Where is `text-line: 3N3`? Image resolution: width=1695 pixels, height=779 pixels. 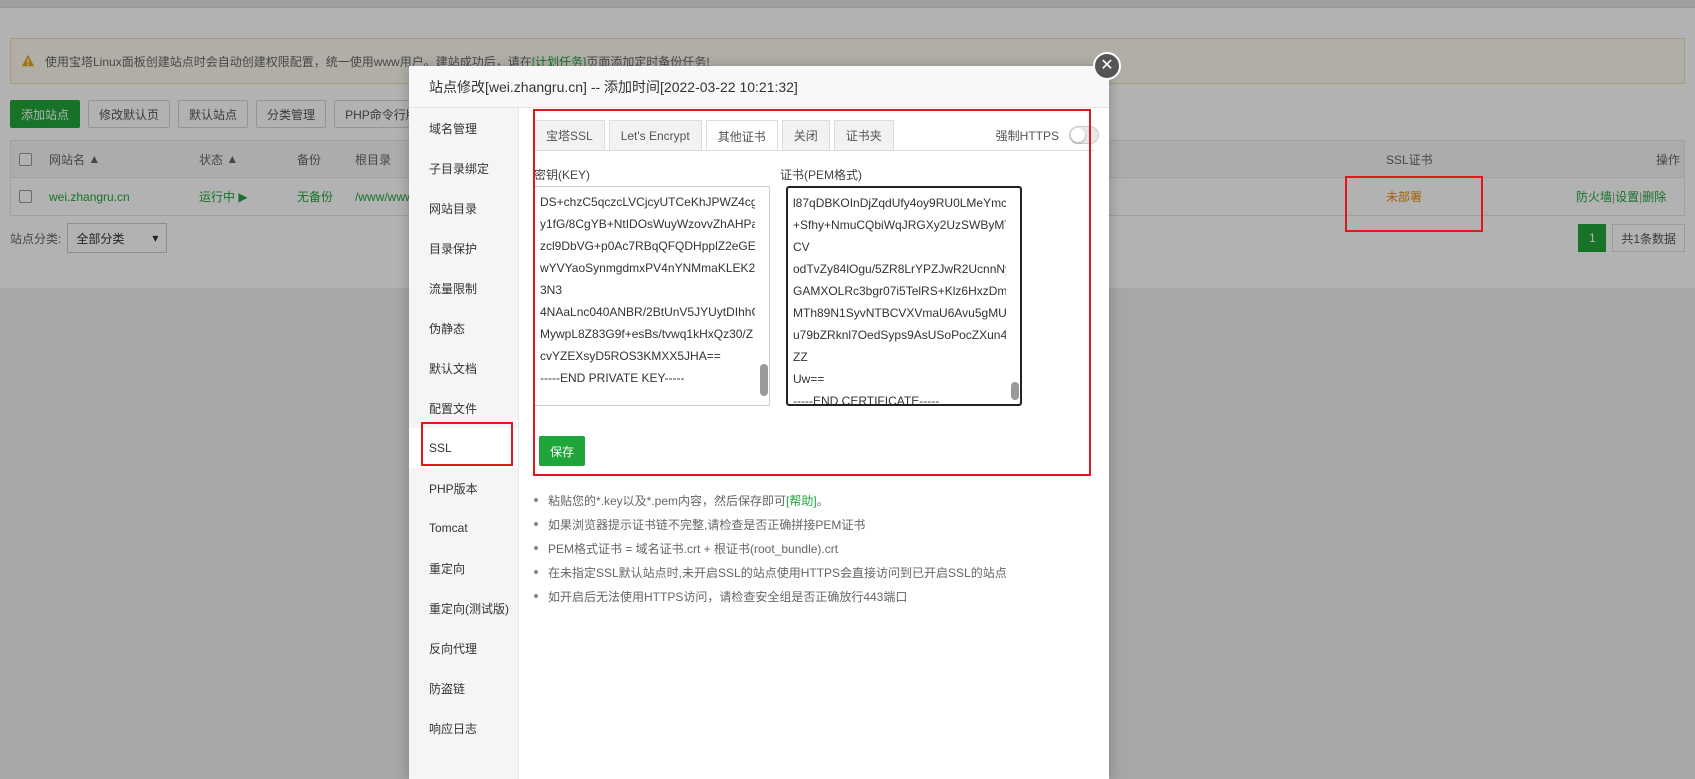 text-line: 3N3 is located at coordinates (551, 290).